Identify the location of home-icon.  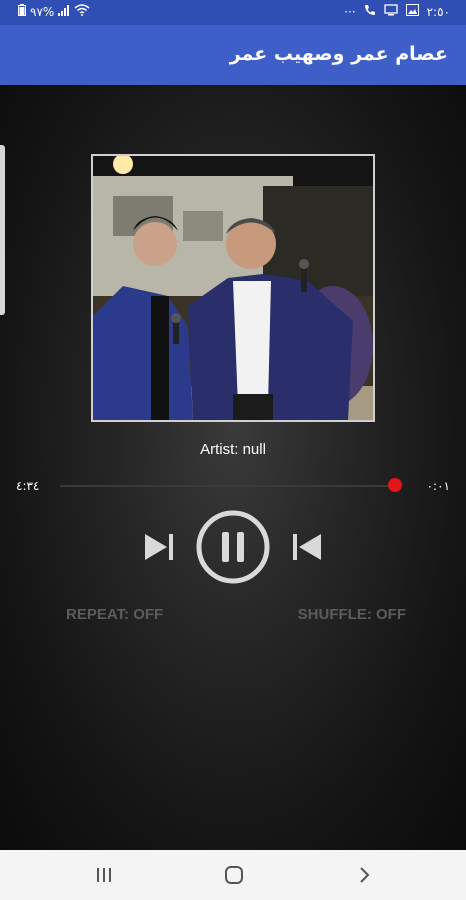
(234, 875).